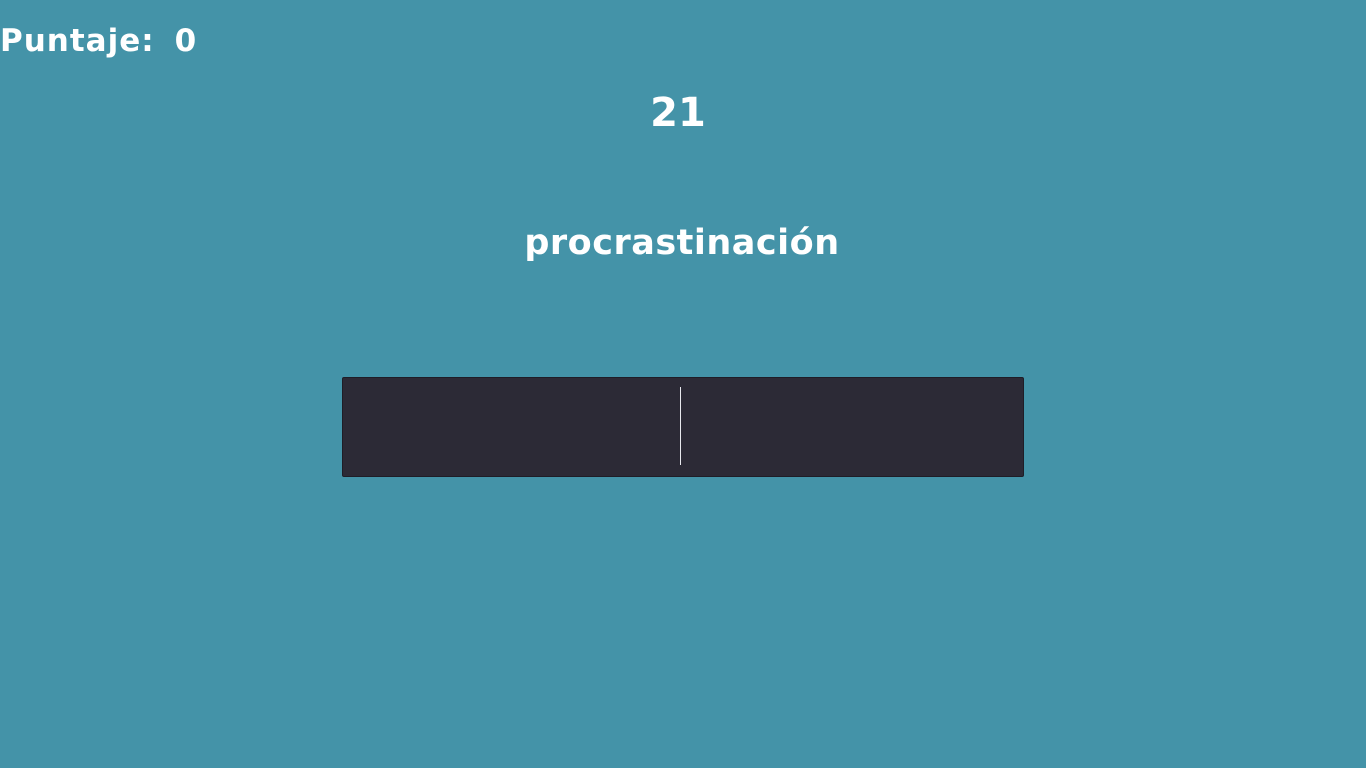  What do you see at coordinates (186, 41) in the screenshot?
I see `score-value: 0` at bounding box center [186, 41].